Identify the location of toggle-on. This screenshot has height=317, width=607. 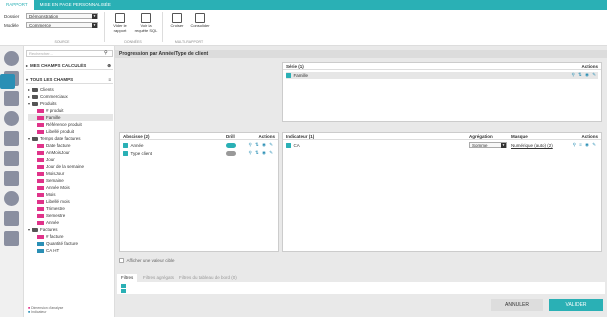
(231, 145).